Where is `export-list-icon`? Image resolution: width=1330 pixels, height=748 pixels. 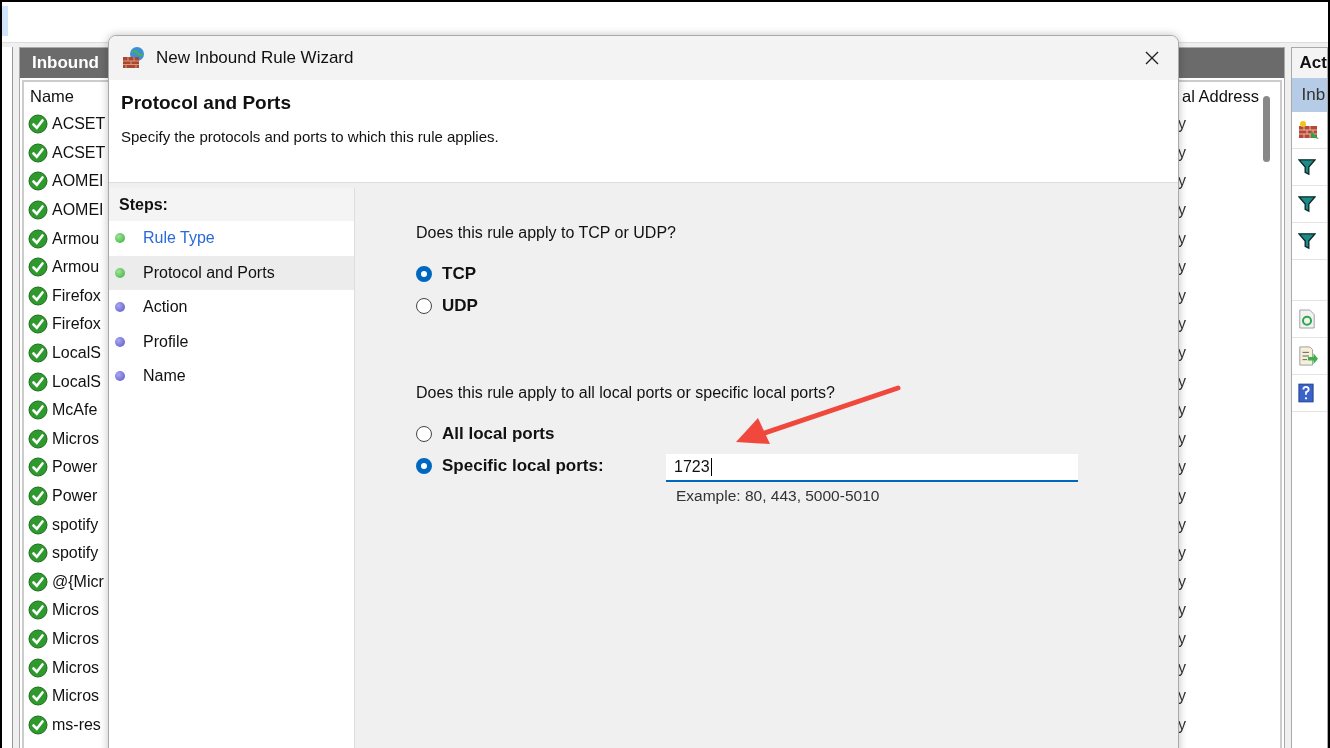
export-list-icon is located at coordinates (1307, 356).